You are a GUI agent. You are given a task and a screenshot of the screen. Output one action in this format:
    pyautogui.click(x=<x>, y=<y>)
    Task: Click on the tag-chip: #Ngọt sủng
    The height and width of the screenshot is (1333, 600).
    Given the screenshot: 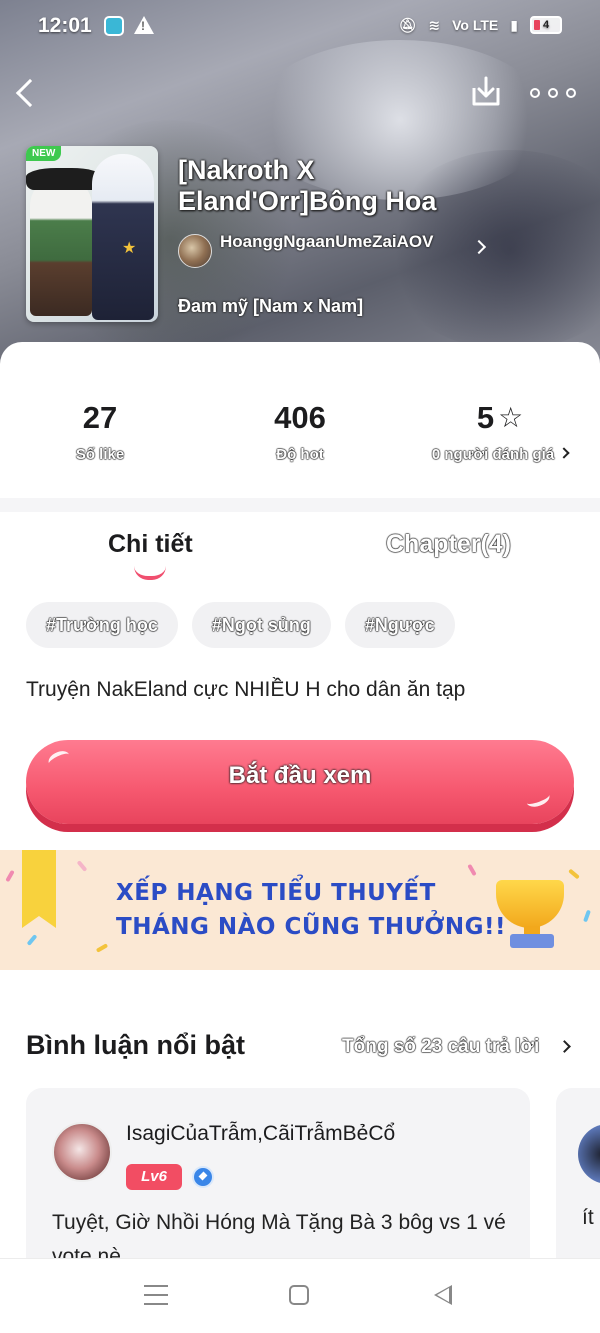 What is the action you would take?
    pyautogui.click(x=261, y=625)
    